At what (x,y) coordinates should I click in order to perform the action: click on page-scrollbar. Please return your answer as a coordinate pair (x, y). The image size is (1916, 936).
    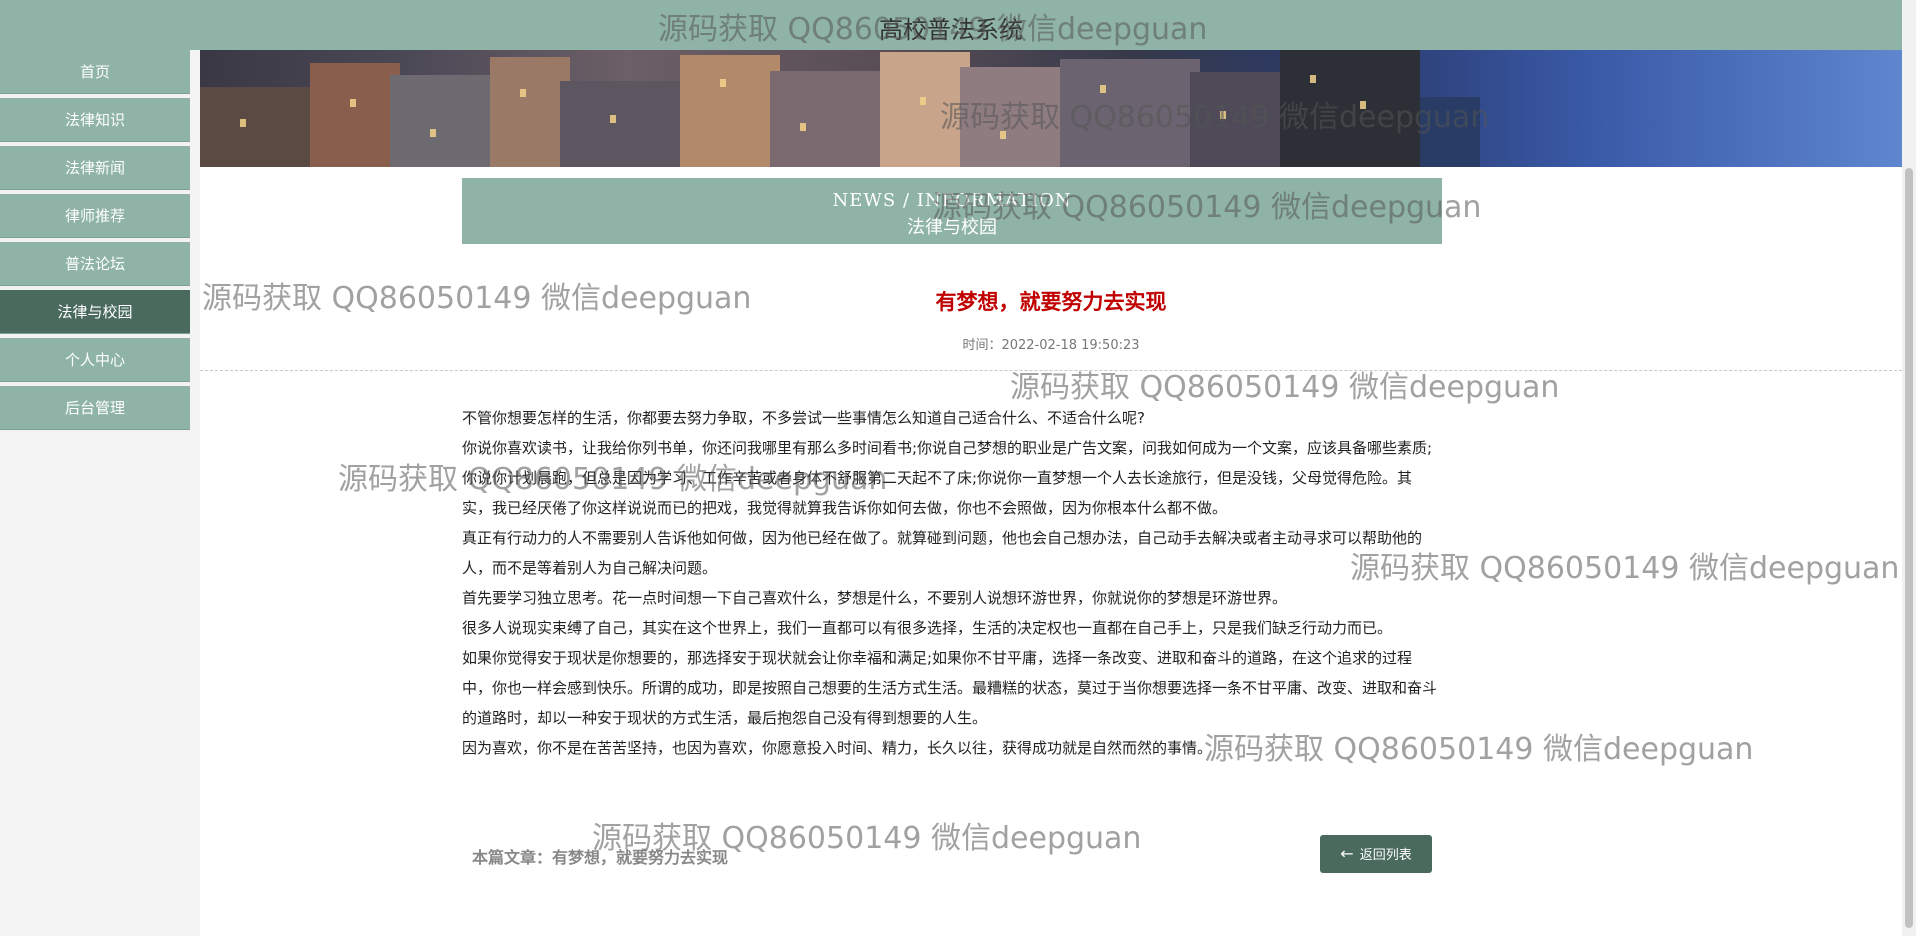
    Looking at the image, I should click on (1909, 468).